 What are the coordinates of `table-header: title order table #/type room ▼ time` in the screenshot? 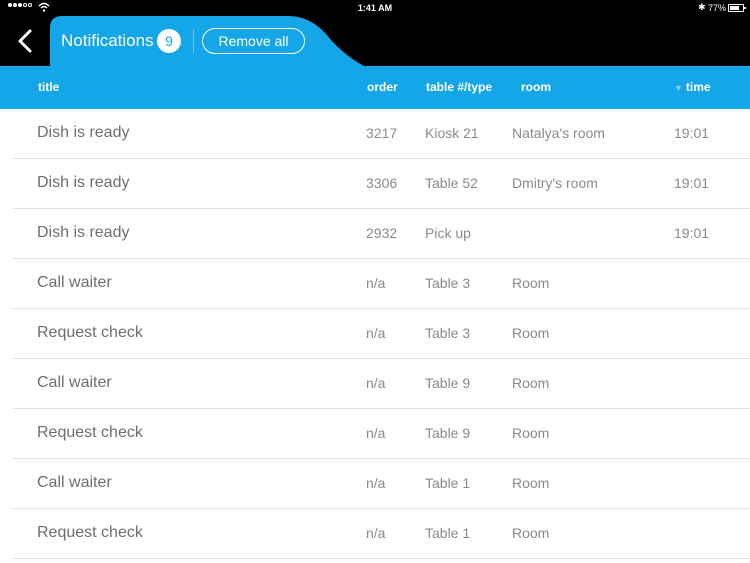 It's located at (375, 87).